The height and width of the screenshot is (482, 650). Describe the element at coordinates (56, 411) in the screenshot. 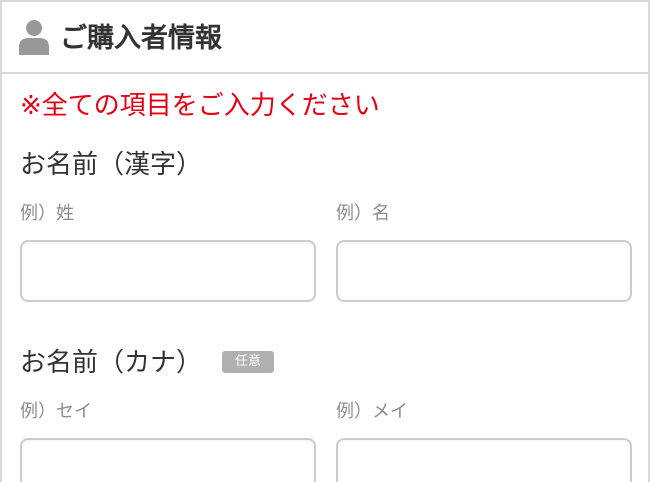

I see `last-name-kana-hint: 例）セイ` at that location.